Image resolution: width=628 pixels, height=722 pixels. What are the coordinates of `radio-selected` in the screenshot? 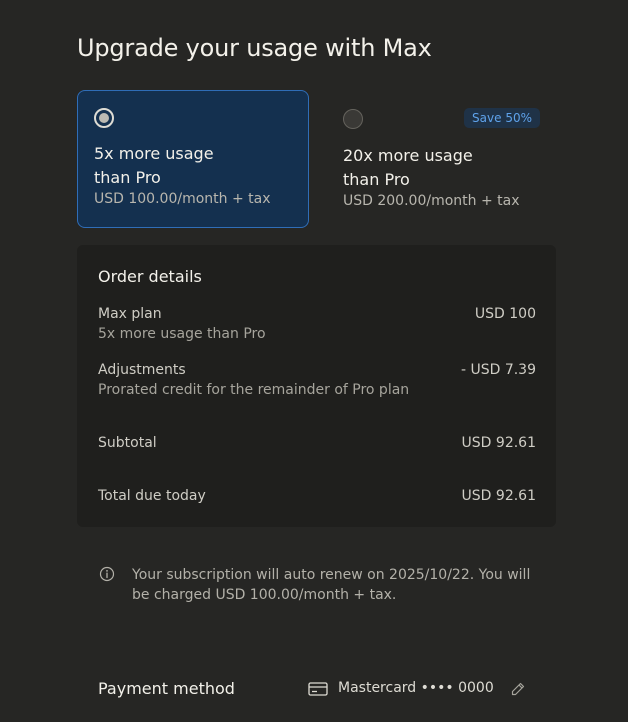 It's located at (104, 118).